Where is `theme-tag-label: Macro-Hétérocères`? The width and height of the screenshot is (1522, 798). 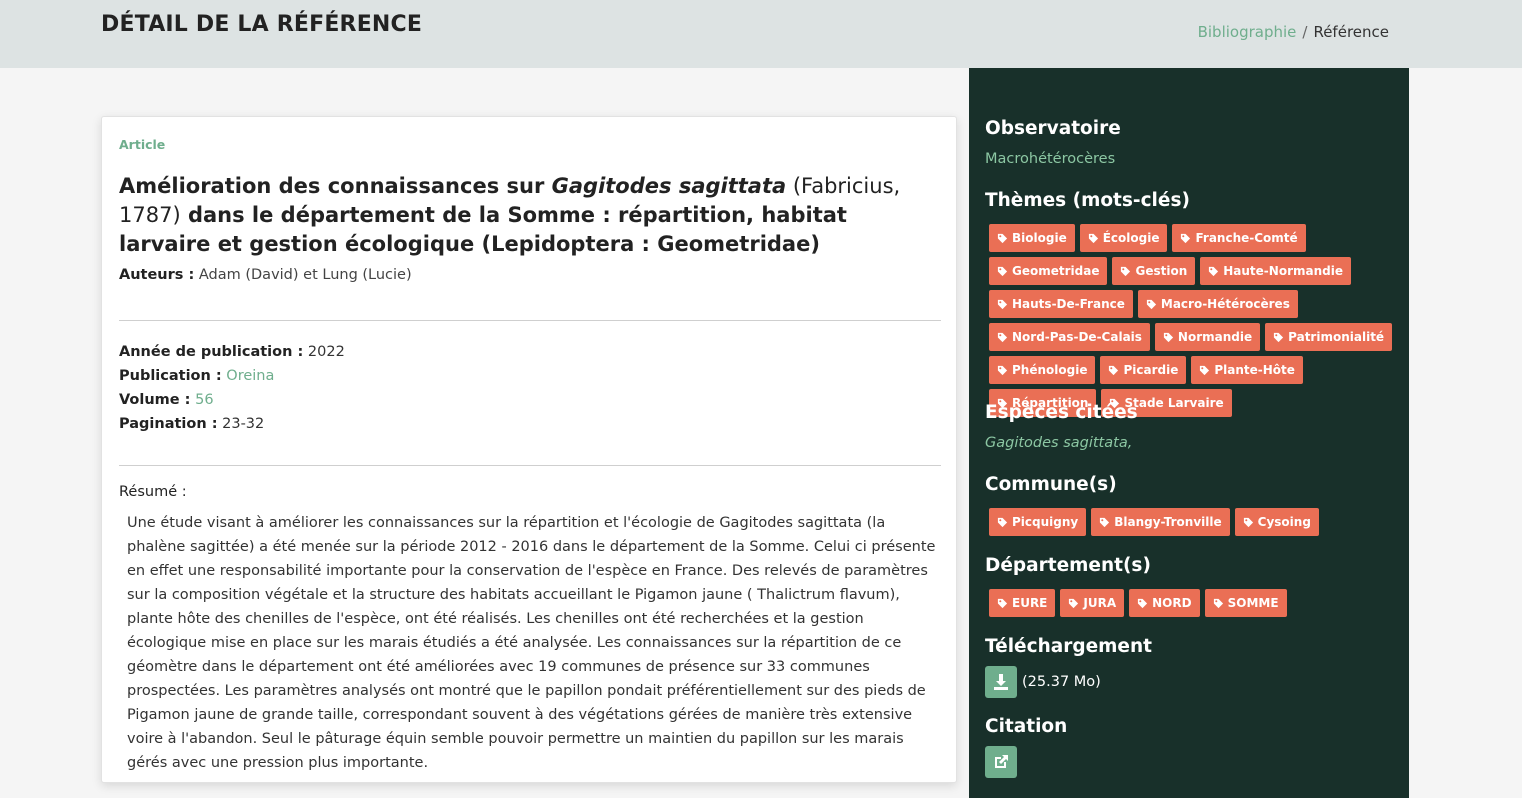 theme-tag-label: Macro-Hétérocères is located at coordinates (1225, 304).